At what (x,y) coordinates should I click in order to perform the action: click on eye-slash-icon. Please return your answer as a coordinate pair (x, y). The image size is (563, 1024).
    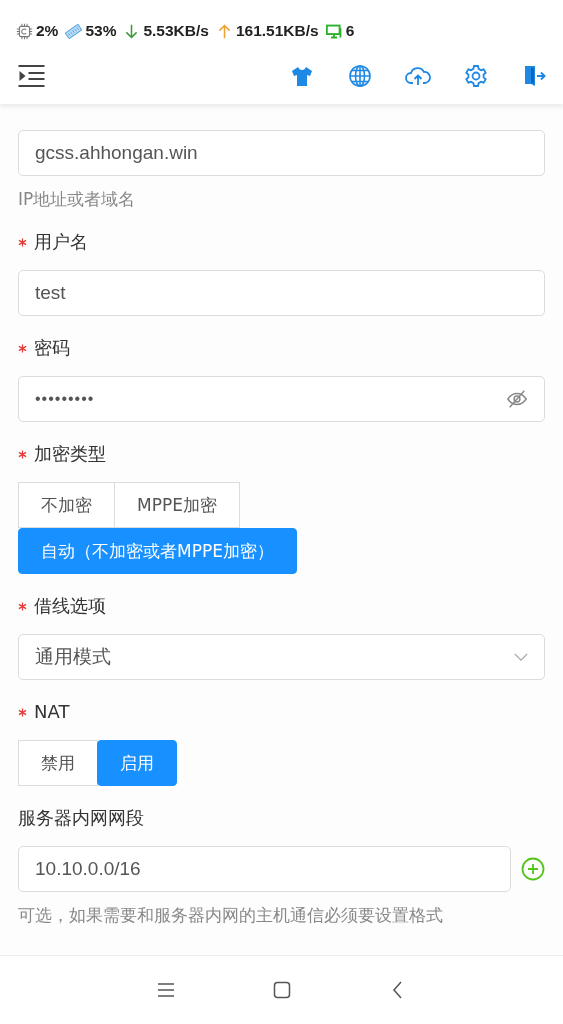
    Looking at the image, I should click on (517, 399).